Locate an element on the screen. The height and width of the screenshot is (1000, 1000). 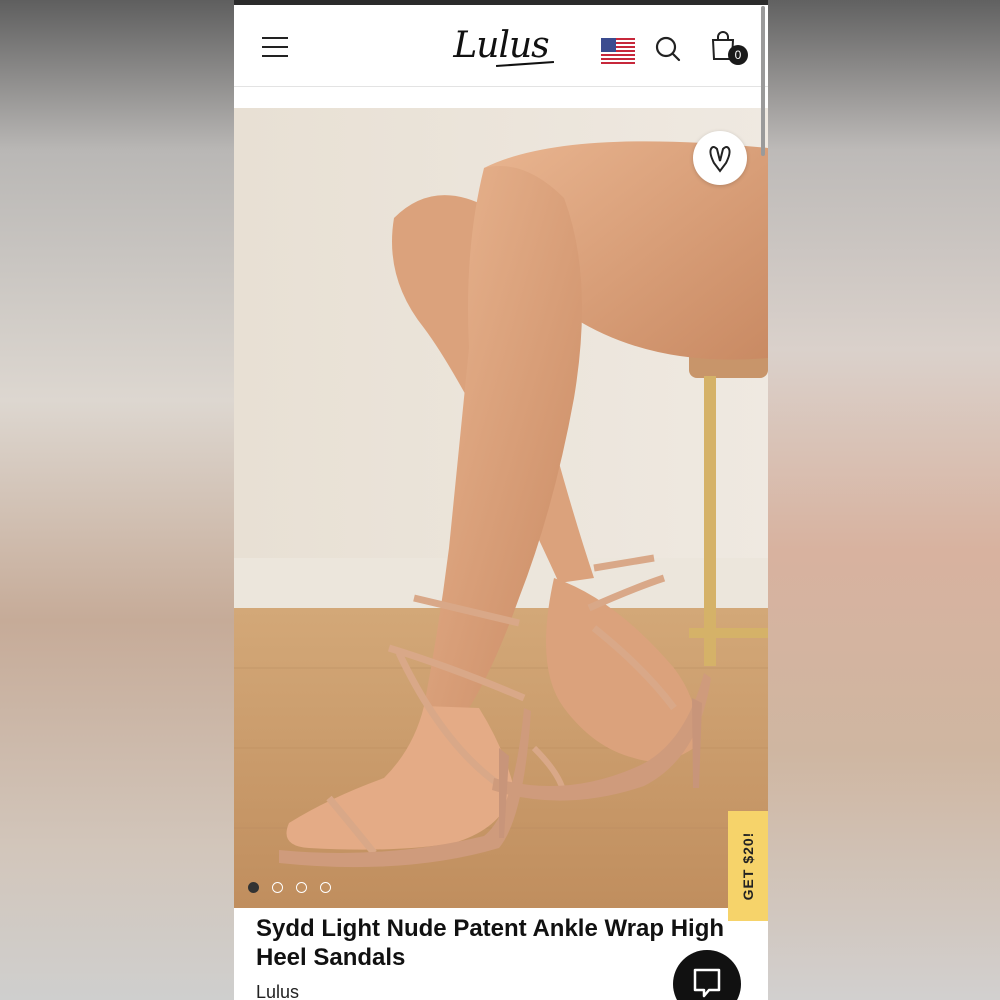
promo-tab: GET $20! is located at coordinates (748, 866).